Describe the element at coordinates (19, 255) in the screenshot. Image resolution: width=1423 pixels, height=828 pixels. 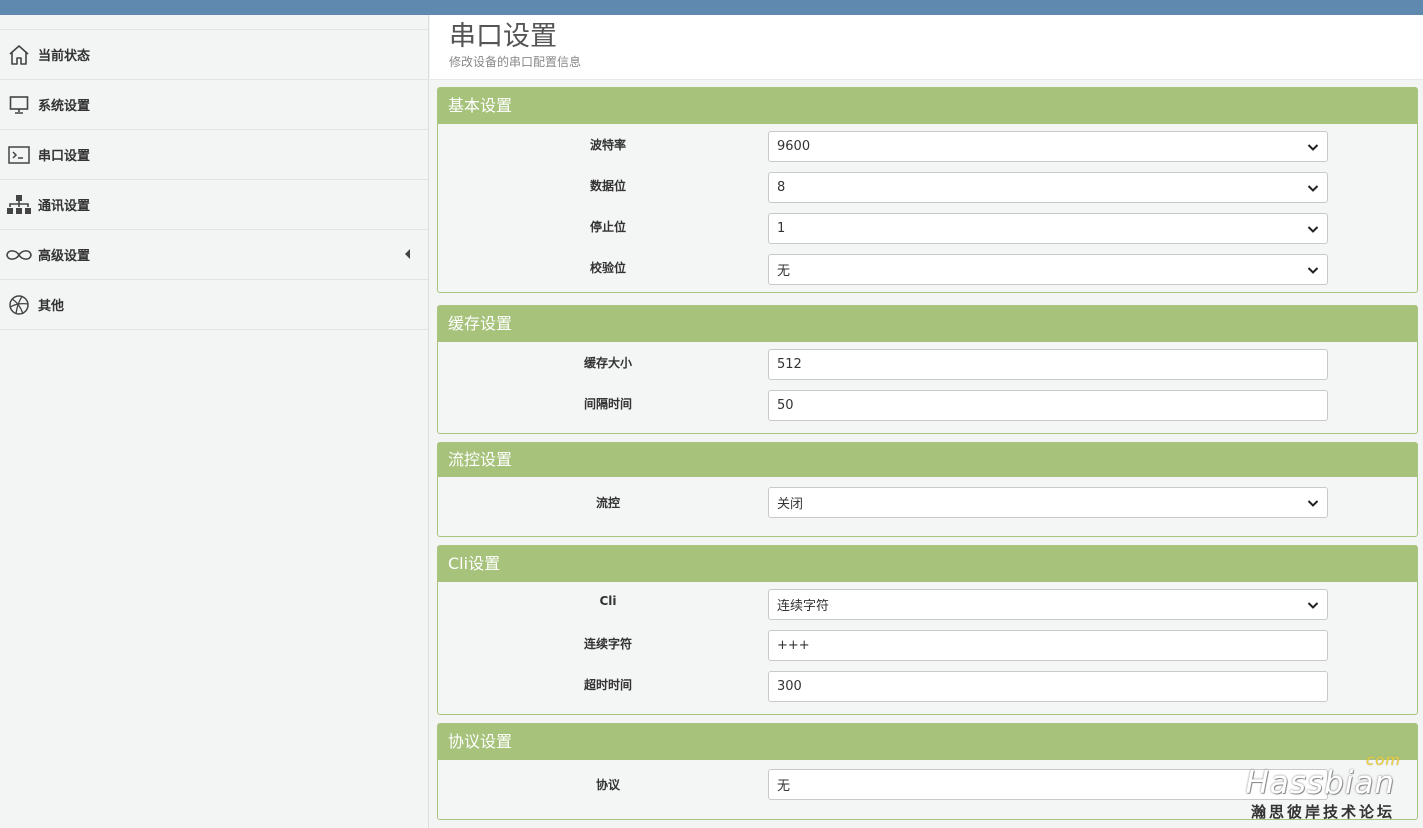
I see `infinity-icon` at that location.